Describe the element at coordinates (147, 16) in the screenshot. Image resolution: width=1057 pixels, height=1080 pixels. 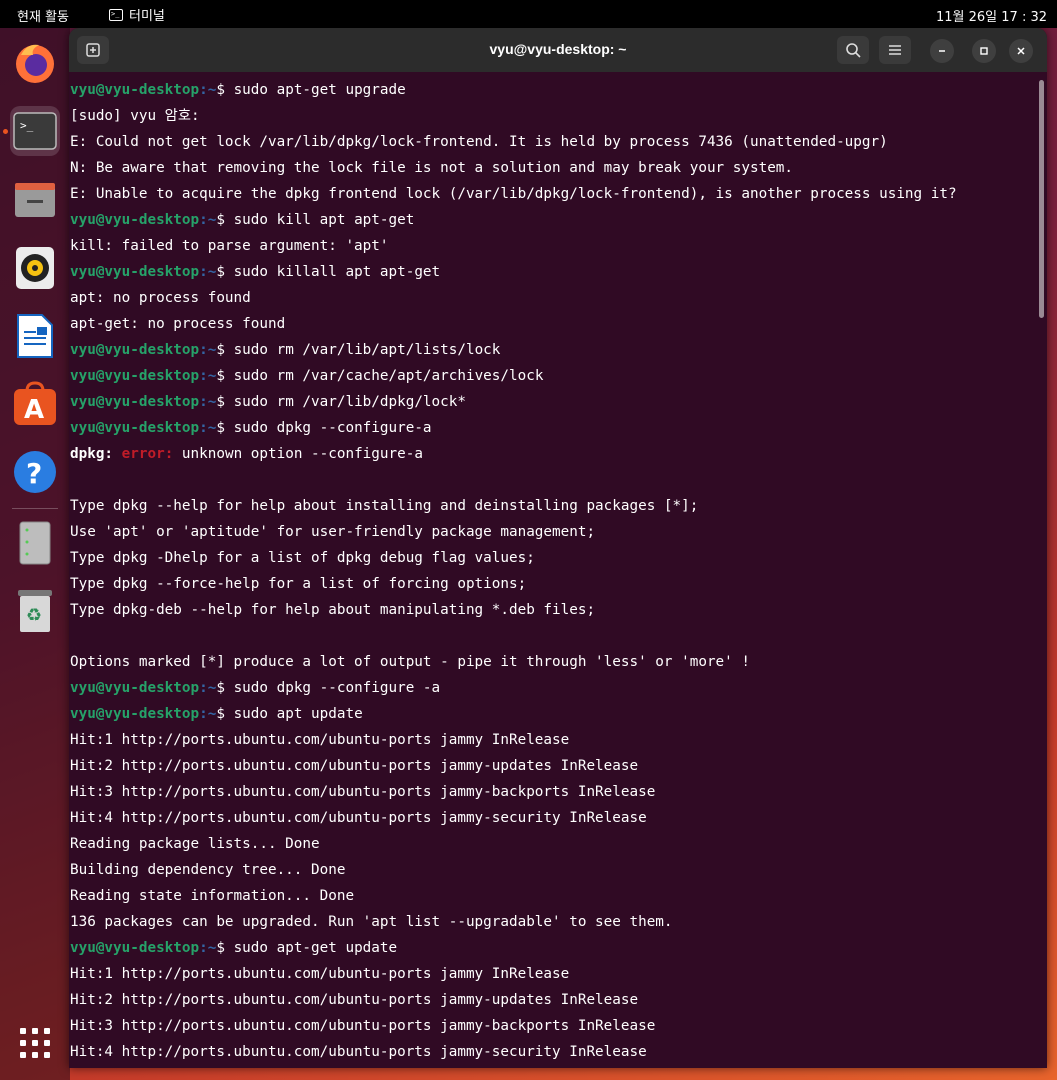
I see `app-name: 터미널` at that location.